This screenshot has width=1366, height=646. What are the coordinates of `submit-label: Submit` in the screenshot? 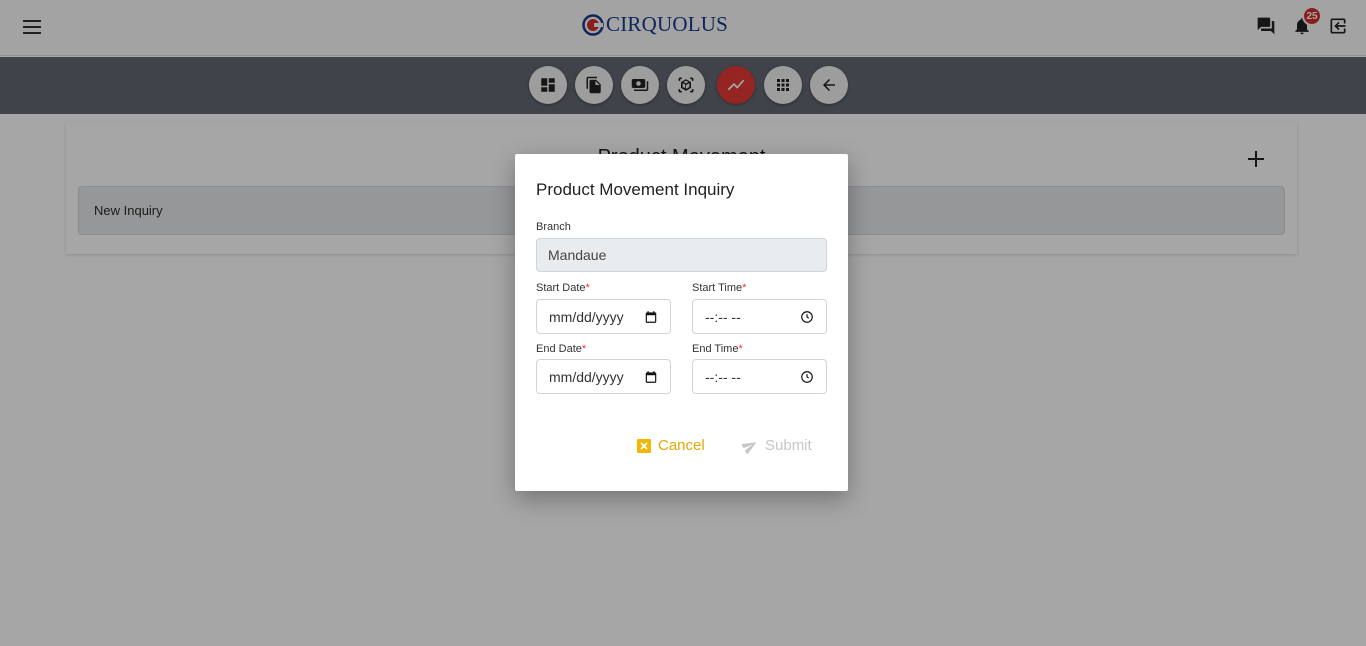 It's located at (788, 445).